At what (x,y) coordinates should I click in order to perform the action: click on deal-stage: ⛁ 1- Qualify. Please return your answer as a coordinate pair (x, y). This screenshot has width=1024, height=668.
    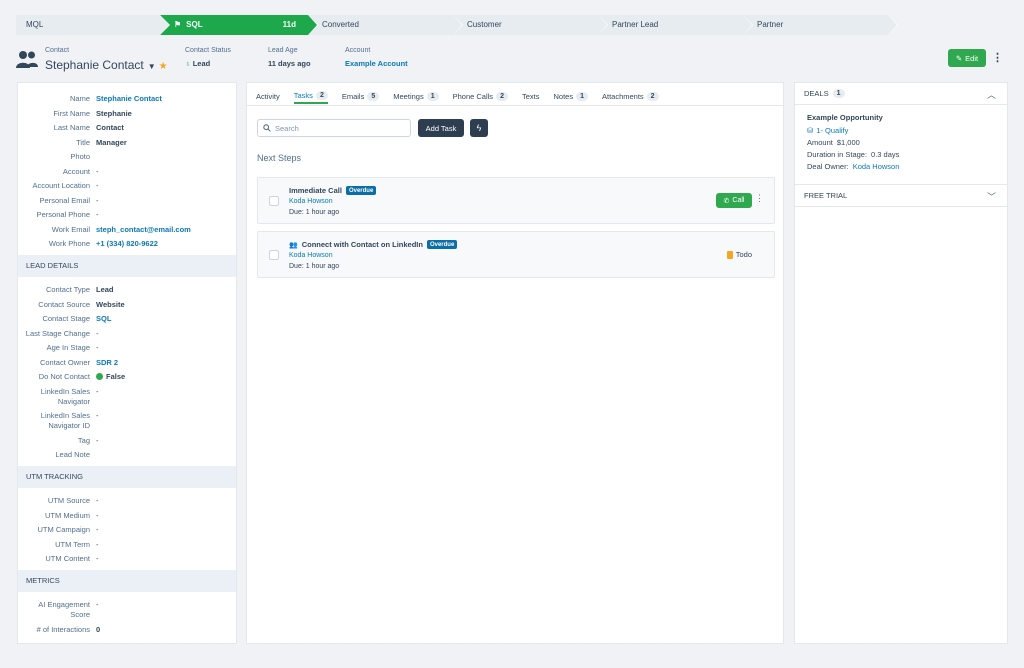
    Looking at the image, I should click on (901, 130).